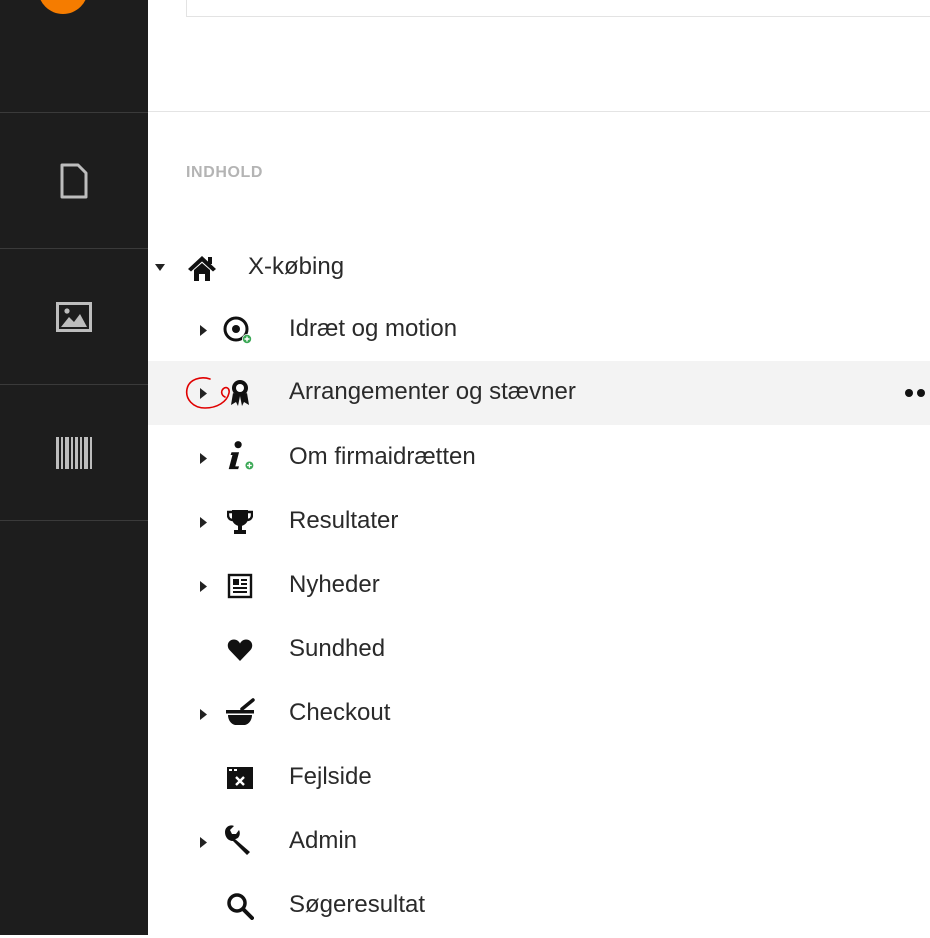 This screenshot has height=938, width=930. I want to click on document-icon, so click(74, 180).